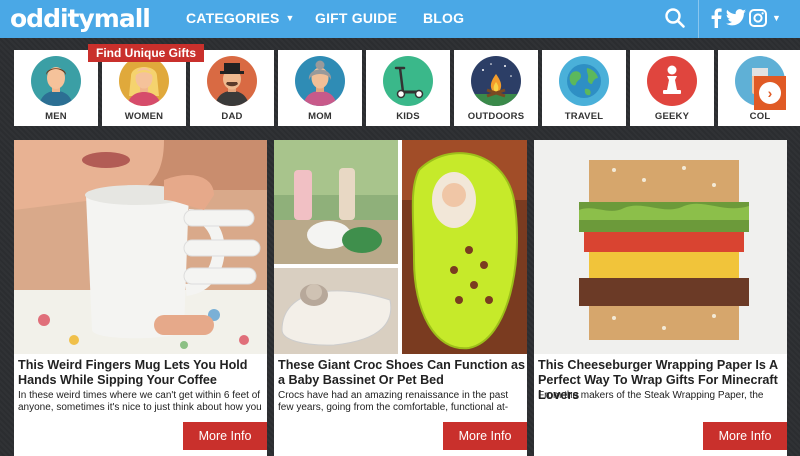 Image resolution: width=800 pixels, height=456 pixels. I want to click on top-nav-bar: odditymall CATEGORIES ▼ GIFT GUIDE BLOG ▼, so click(400, 19).